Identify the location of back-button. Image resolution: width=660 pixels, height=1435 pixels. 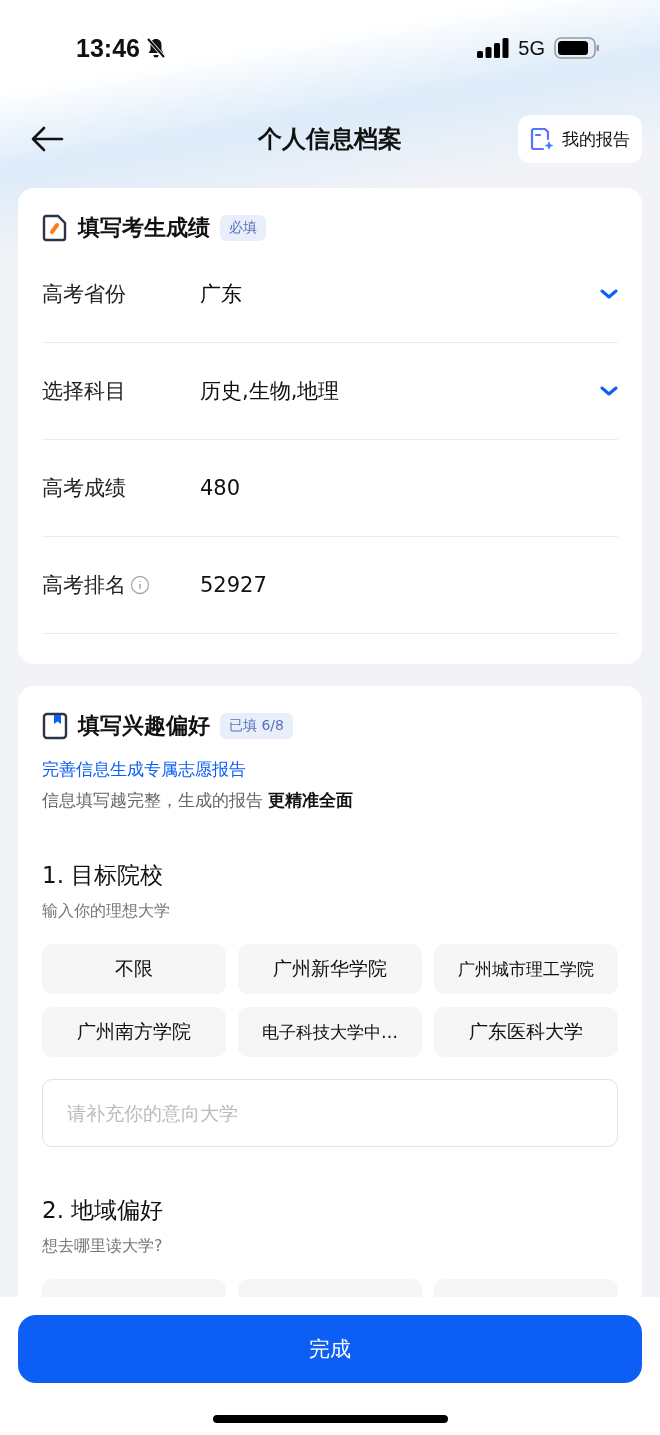
(47, 139).